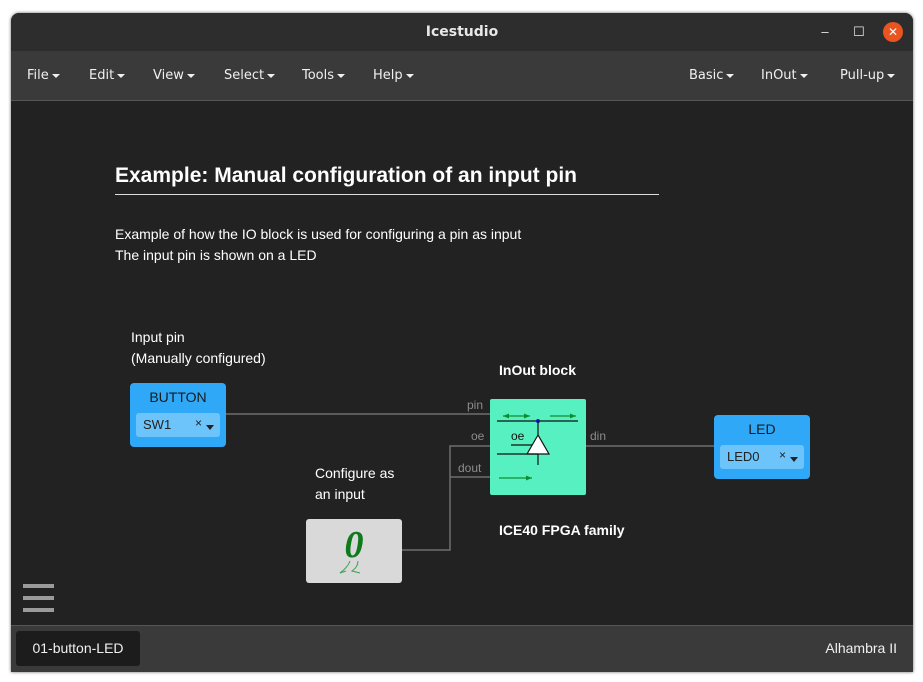 The width and height of the screenshot is (923, 682). I want to click on window-title: Icestudio, so click(462, 32).